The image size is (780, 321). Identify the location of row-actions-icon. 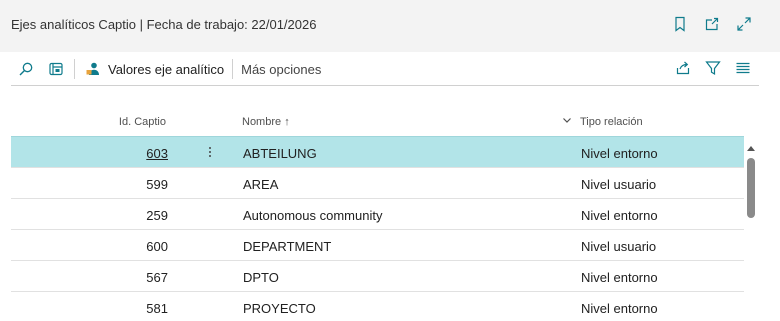
(210, 152).